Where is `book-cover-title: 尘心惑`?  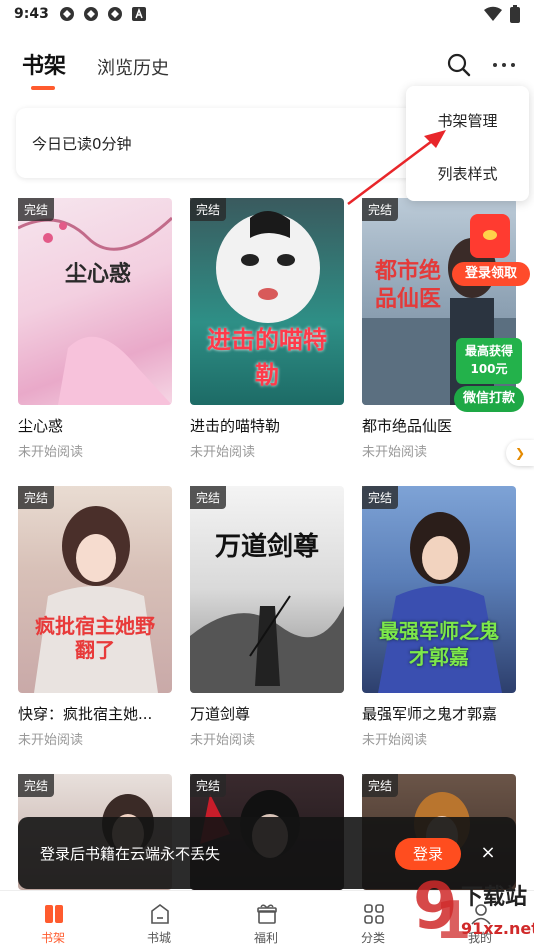 book-cover-title: 尘心惑 is located at coordinates (97, 274).